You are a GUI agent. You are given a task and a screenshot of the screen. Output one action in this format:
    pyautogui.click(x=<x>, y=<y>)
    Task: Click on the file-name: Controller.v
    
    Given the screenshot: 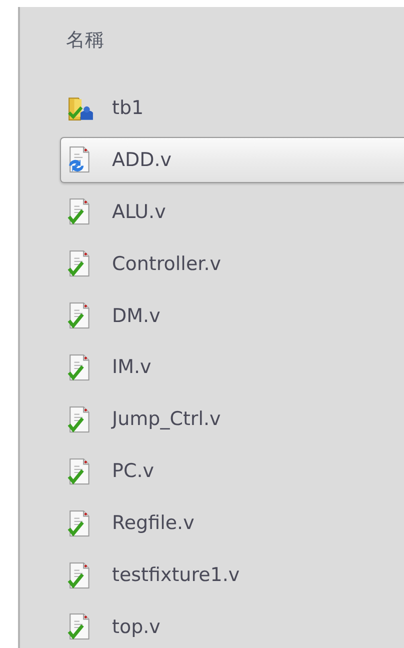 What is the action you would take?
    pyautogui.click(x=166, y=263)
    